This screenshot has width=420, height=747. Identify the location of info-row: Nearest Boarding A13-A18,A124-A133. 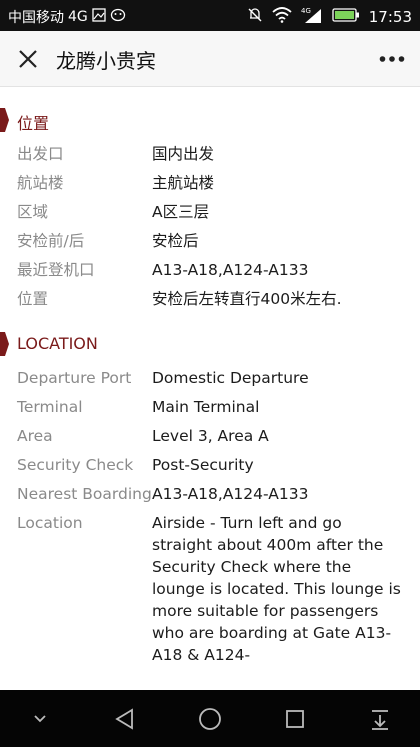
(210, 494).